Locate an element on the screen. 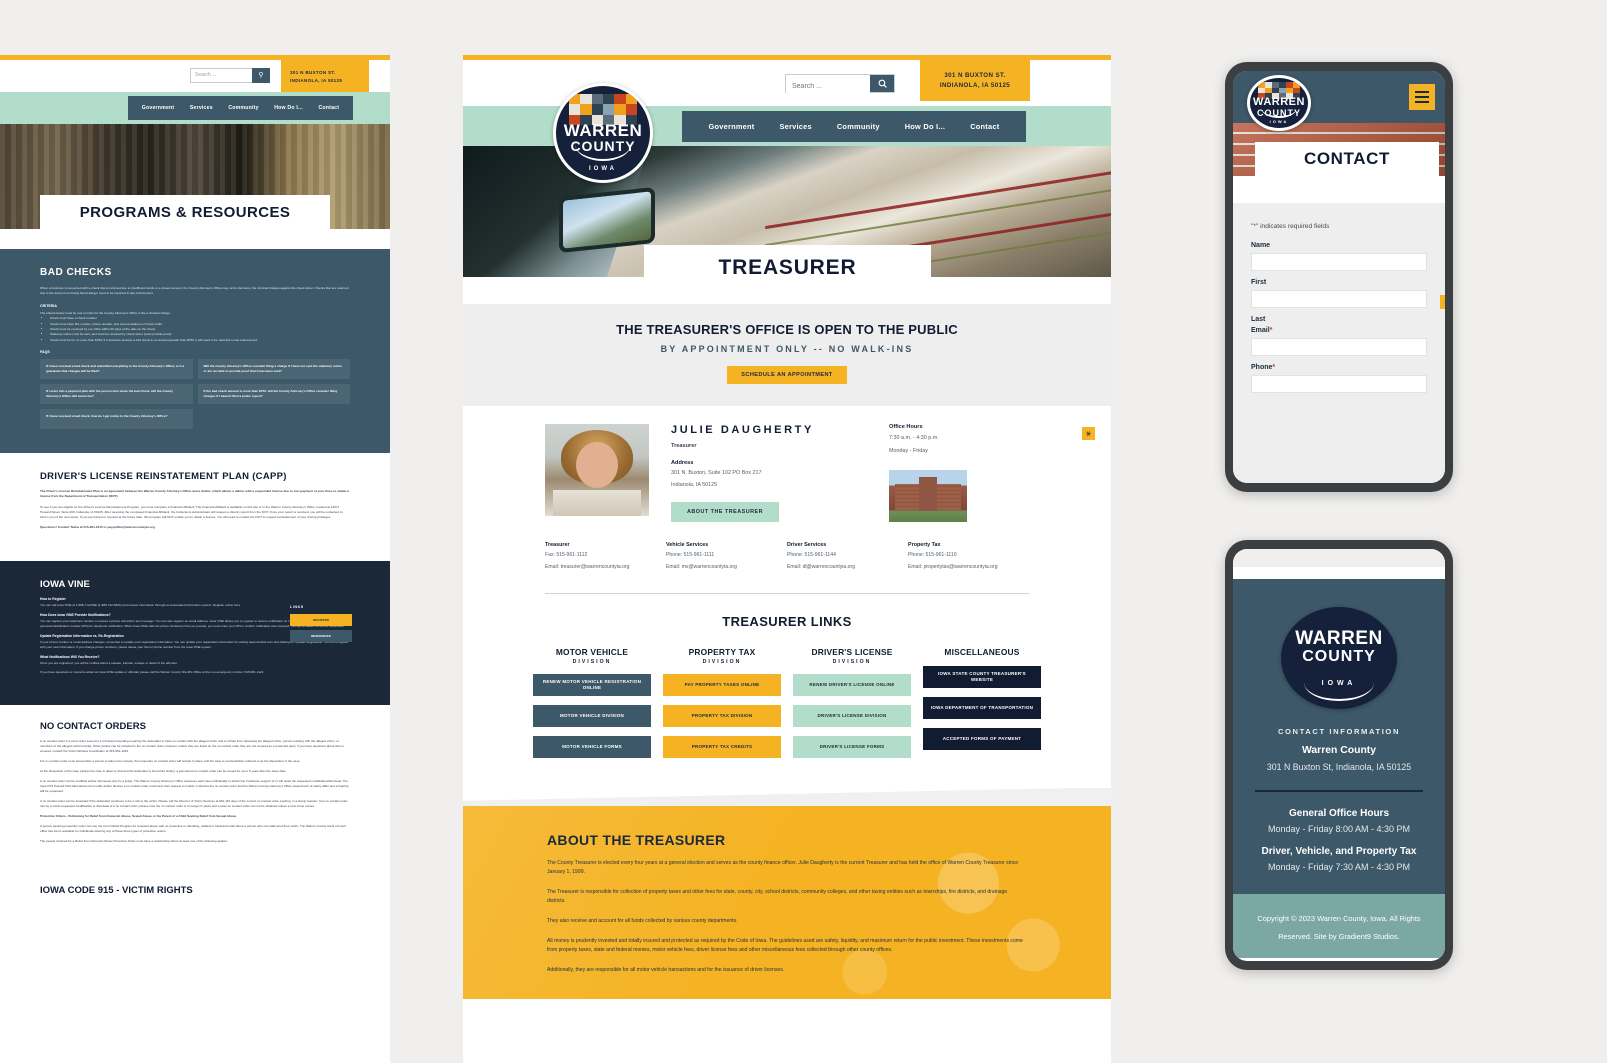 The image size is (1607, 1063). contact-fax: Fax: 515-961-1112 is located at coordinates (566, 555).